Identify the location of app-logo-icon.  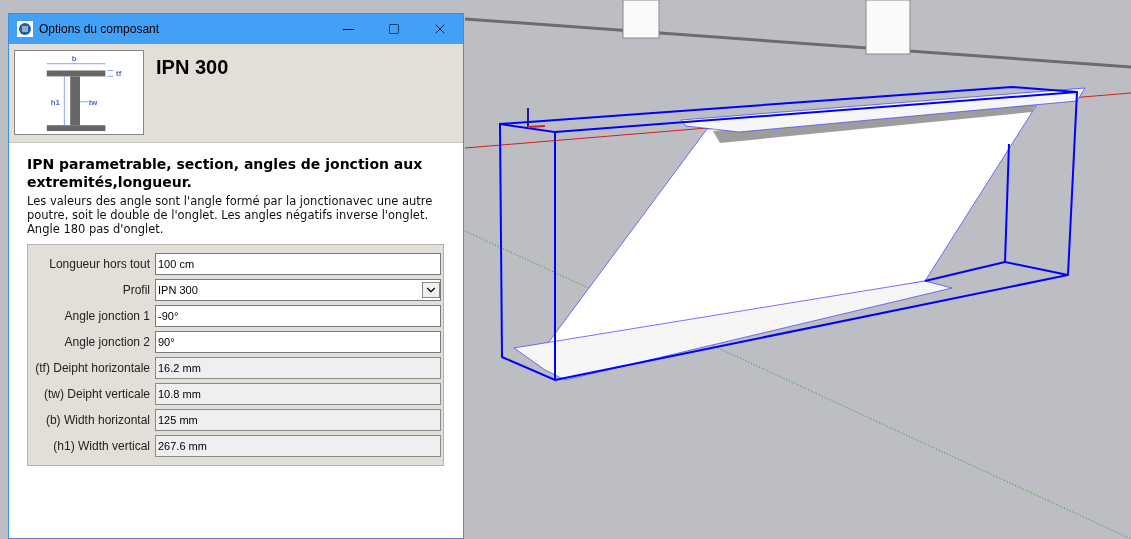
(25, 29).